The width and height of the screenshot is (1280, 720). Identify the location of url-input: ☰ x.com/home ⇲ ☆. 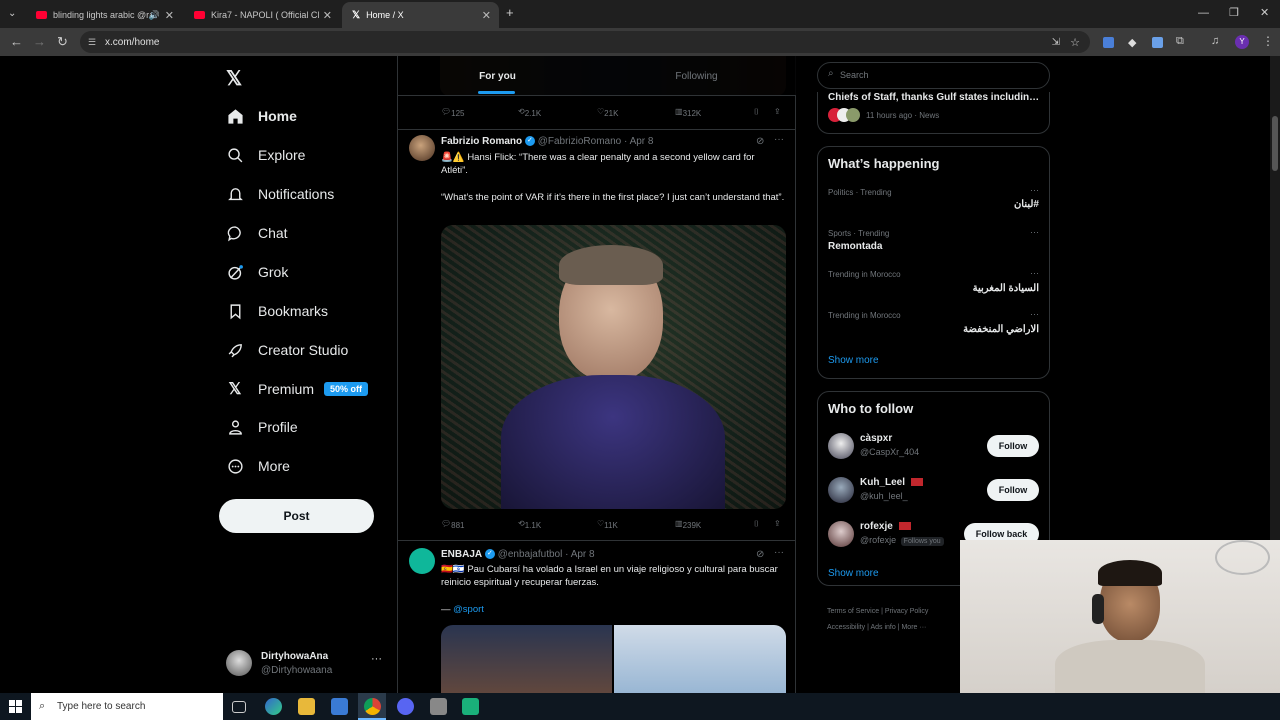
(585, 42).